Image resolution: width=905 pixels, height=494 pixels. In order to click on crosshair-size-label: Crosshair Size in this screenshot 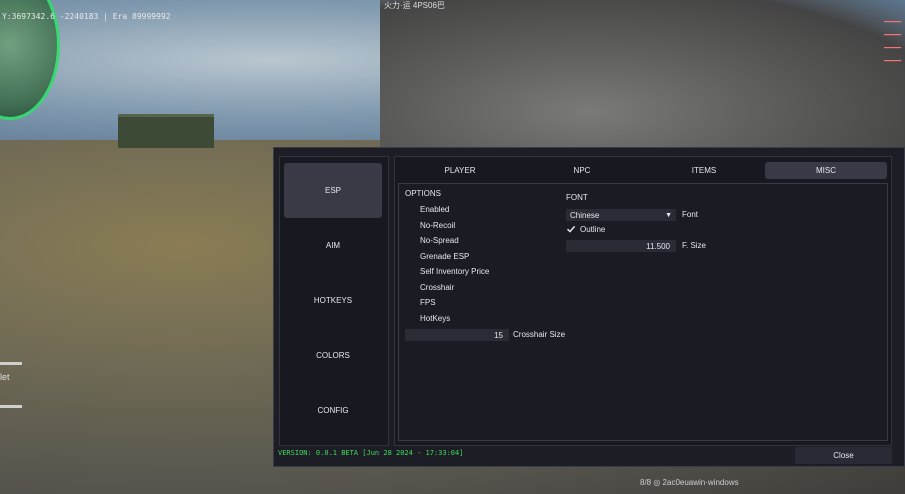, I will do `click(539, 334)`.